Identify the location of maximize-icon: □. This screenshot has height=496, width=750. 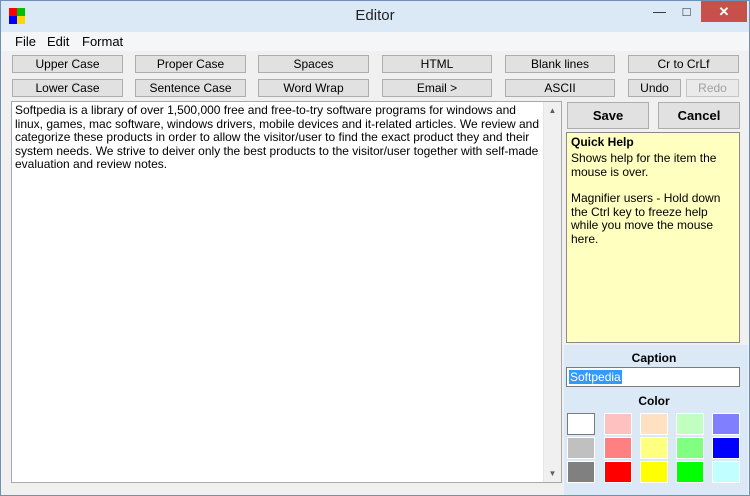
(686, 11).